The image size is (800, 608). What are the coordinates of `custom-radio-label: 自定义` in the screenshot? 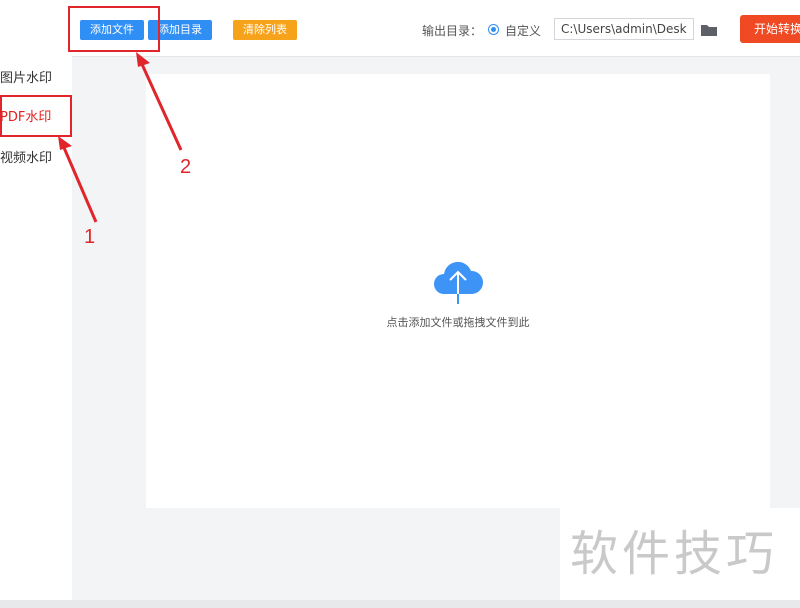 It's located at (523, 30).